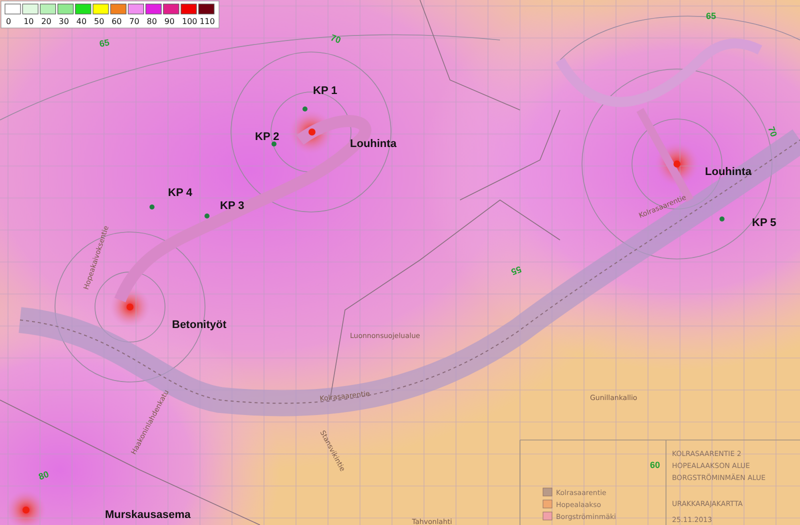 The image size is (800, 525). I want to click on noise-source-label: Betonityöt, so click(199, 325).